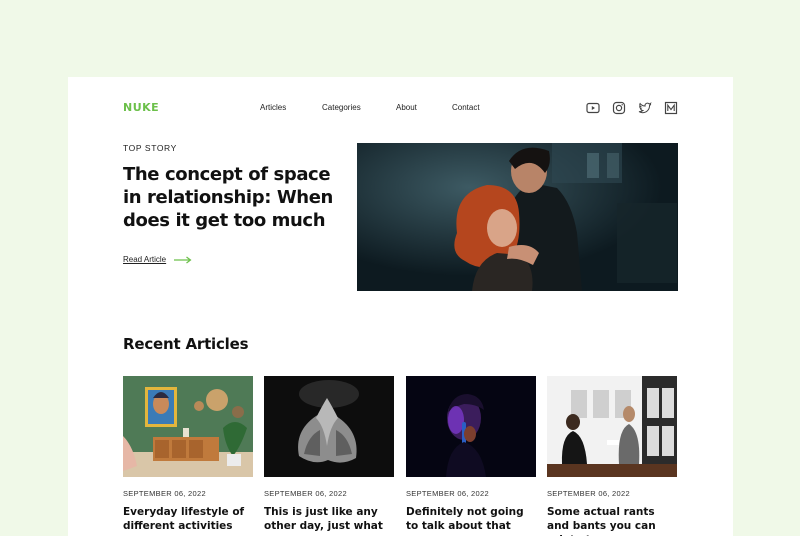 This screenshot has height=536, width=800. Describe the element at coordinates (145, 259) in the screenshot. I see `read-article-label: Read Article` at that location.